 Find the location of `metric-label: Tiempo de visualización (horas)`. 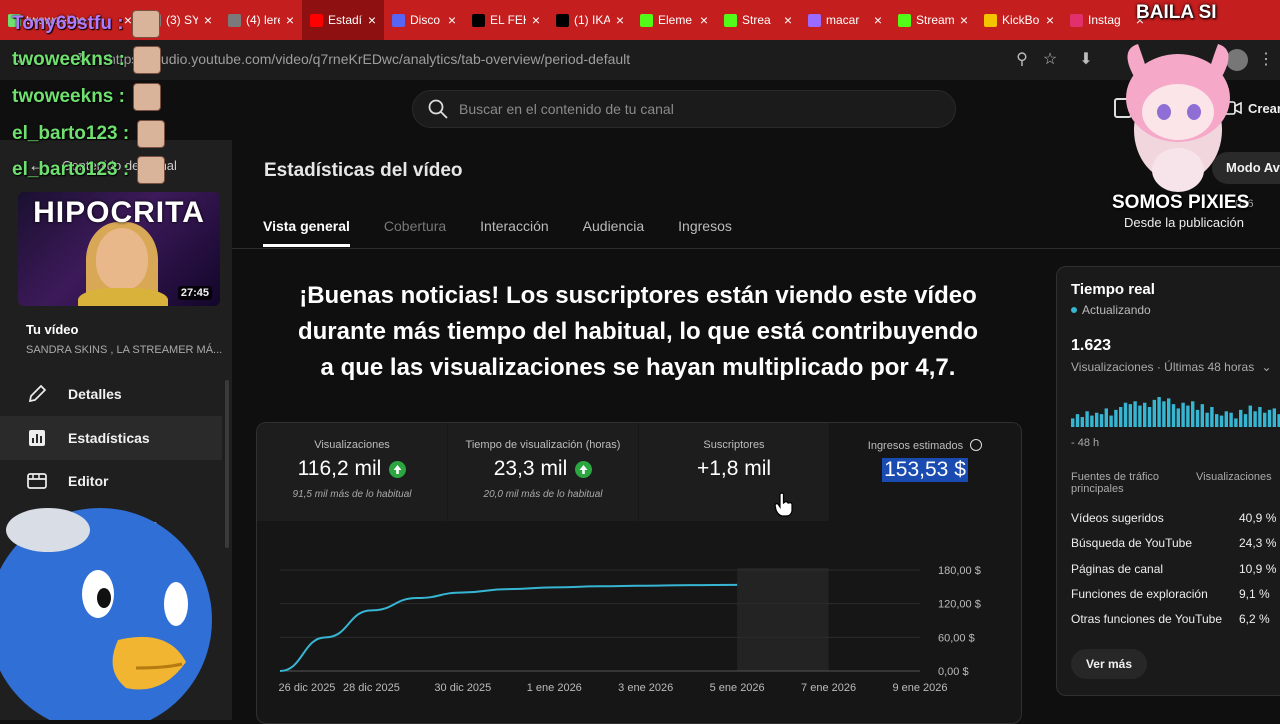

metric-label: Tiempo de visualización (horas) is located at coordinates (543, 445).